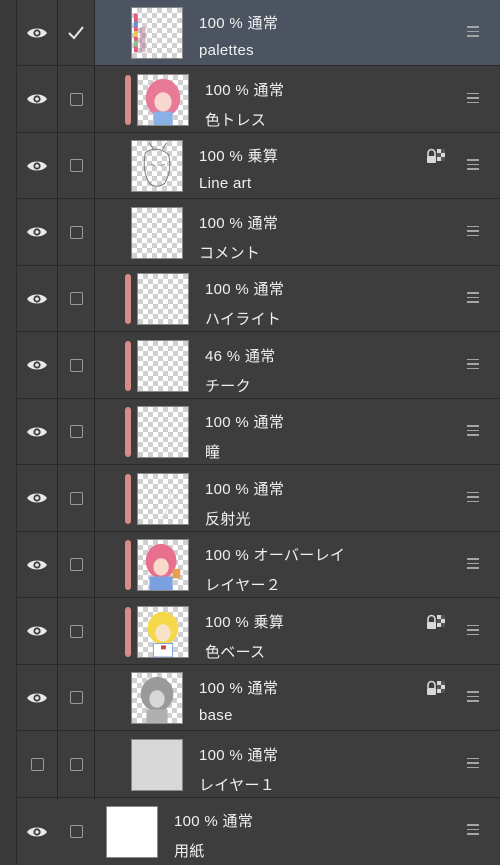  I want to click on layer-content: 100 % 通常 コメント, so click(297, 232).